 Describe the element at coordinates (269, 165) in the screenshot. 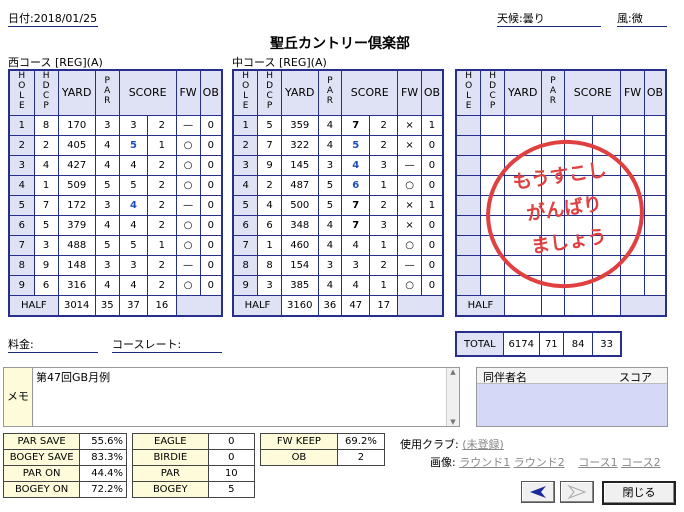

I see `hdcp-value: 9` at that location.